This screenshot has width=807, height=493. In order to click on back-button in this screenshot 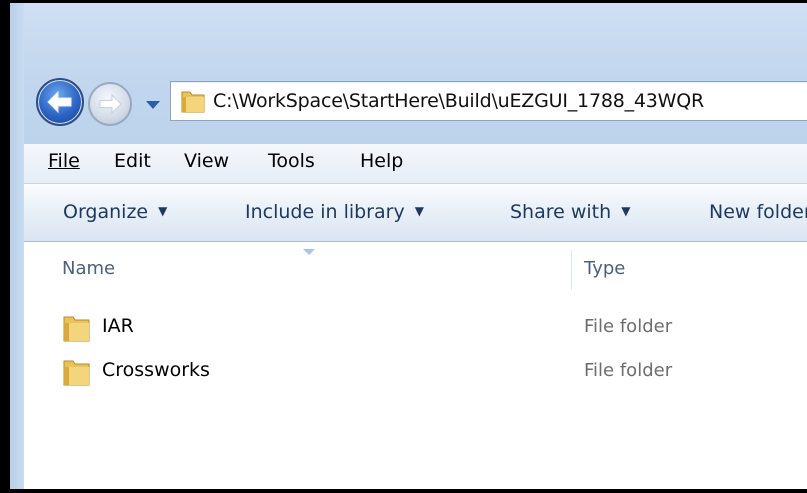, I will do `click(60, 102)`.